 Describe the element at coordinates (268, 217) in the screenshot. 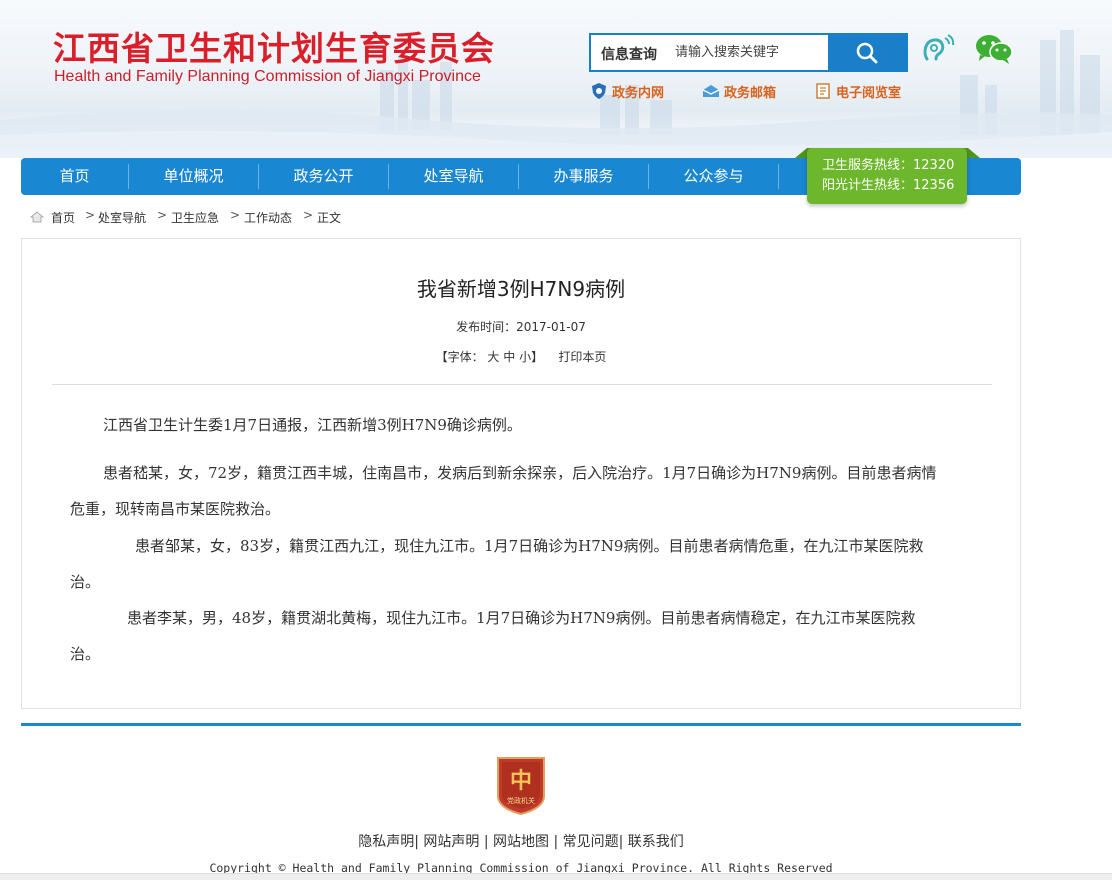

I see `breadcrumb-work-news: 工作动态` at that location.